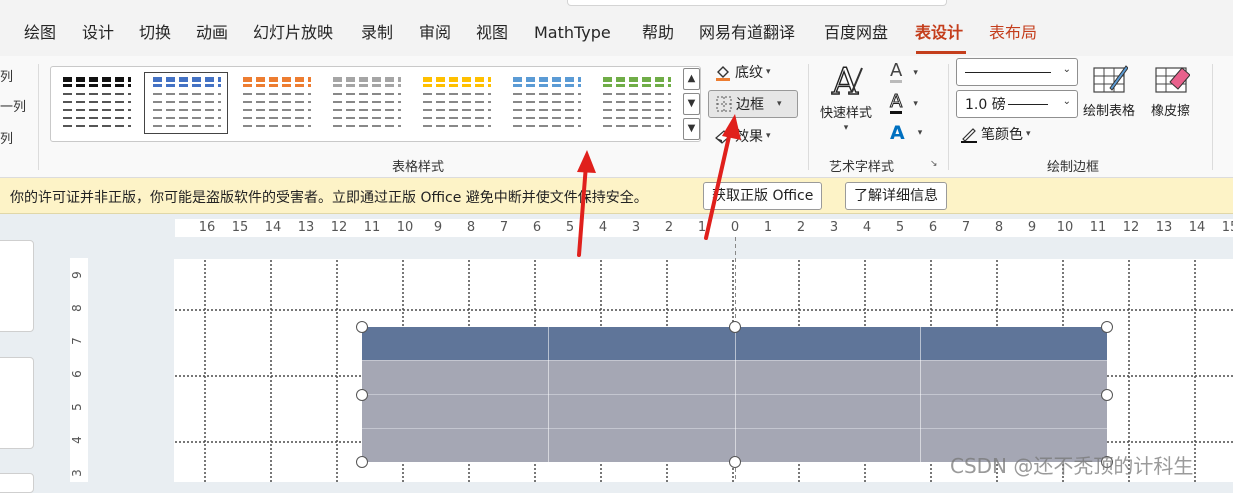 The image size is (1233, 493). I want to click on text-fill-icon: A, so click(896, 71).